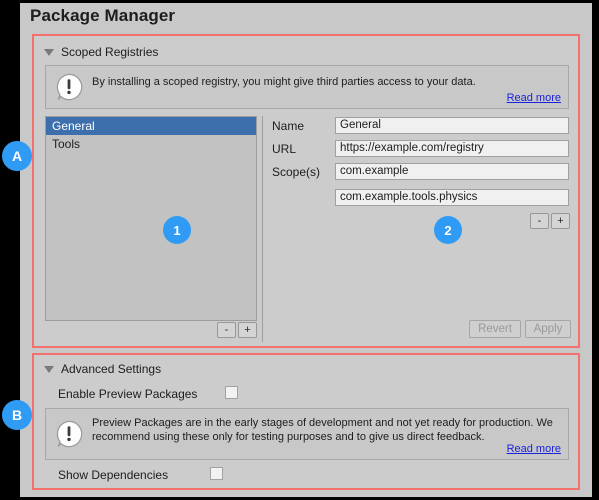  I want to click on scoped-registries-foldout: Scoped Registries, so click(101, 52).